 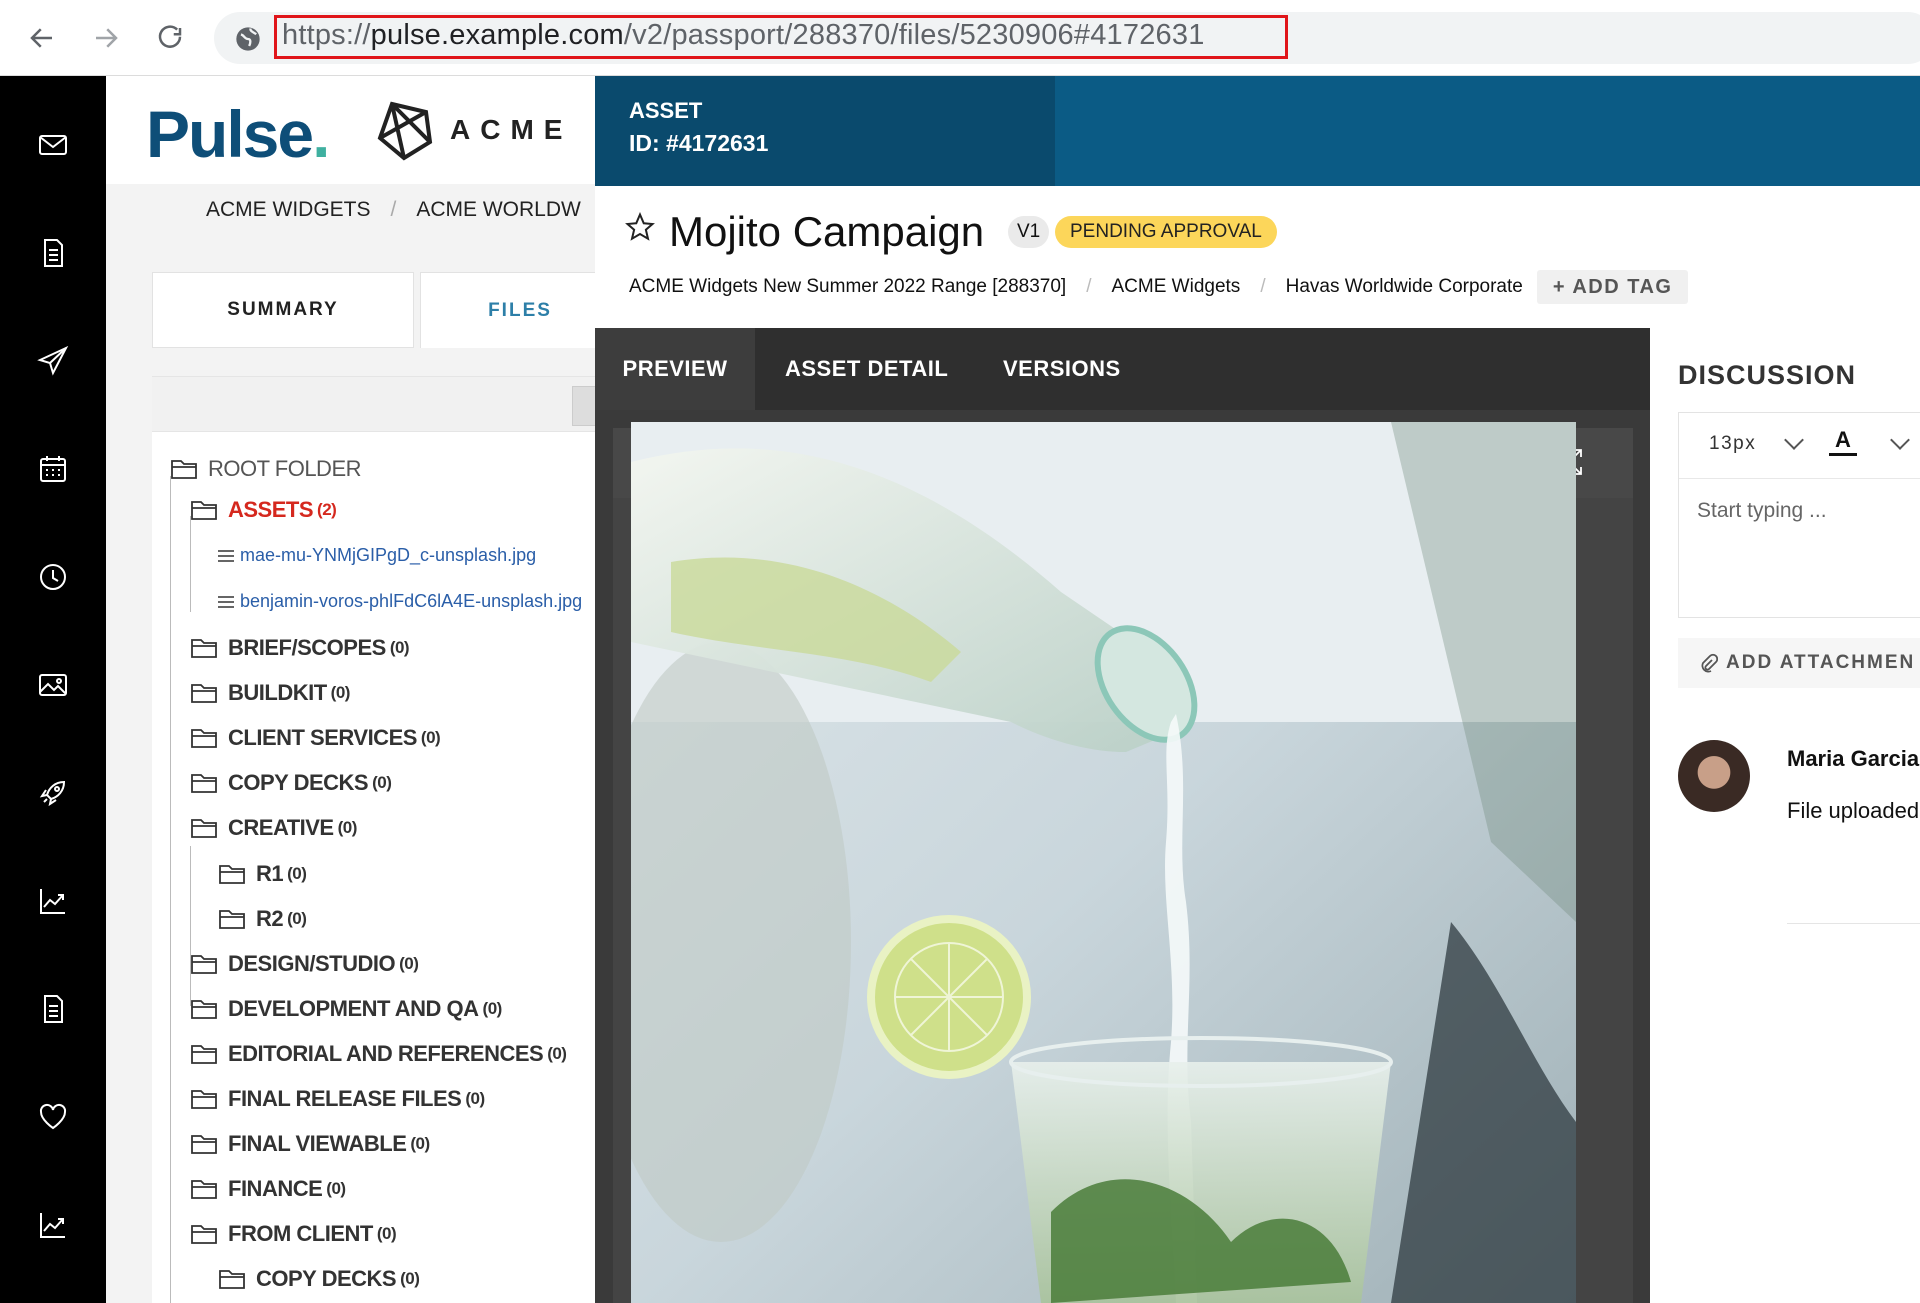 What do you see at coordinates (1612, 287) in the screenshot?
I see `add-tag-button: + ADD TAG` at bounding box center [1612, 287].